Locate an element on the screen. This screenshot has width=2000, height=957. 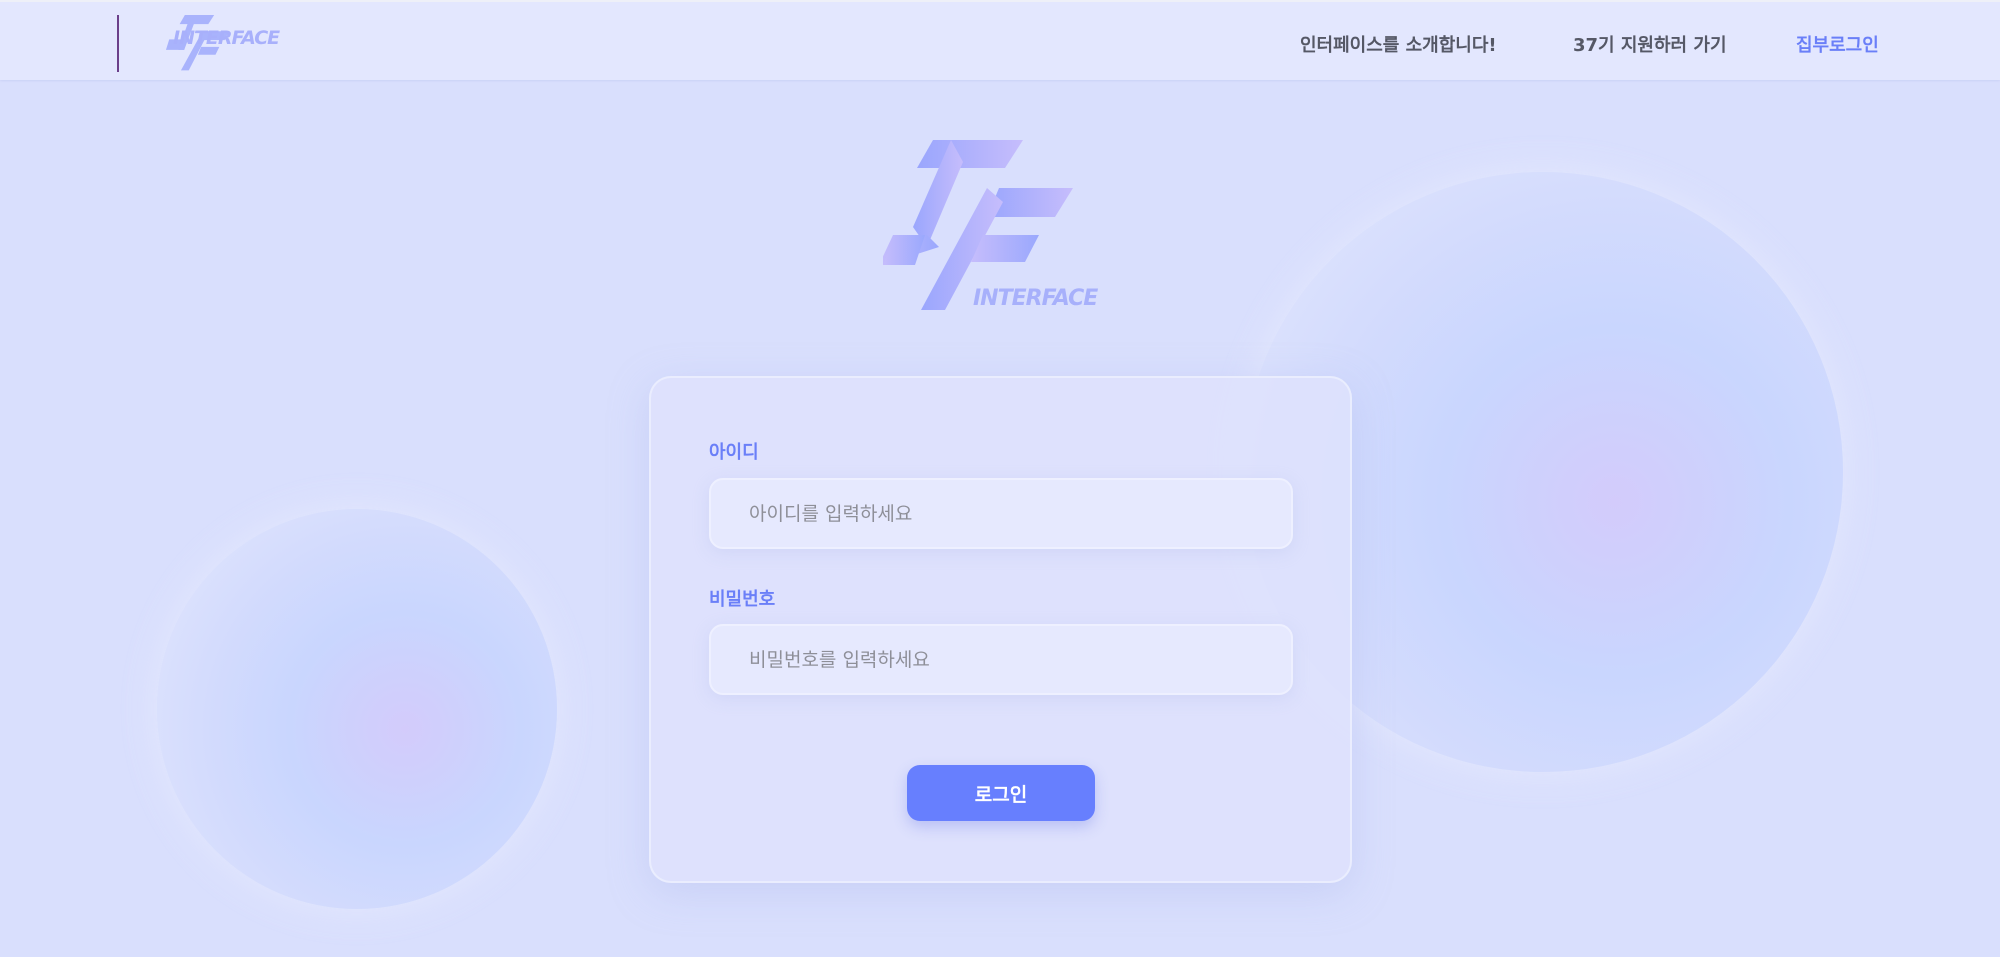
nav-link-about: 인터페이스를 소개합니다! is located at coordinates (1398, 44).